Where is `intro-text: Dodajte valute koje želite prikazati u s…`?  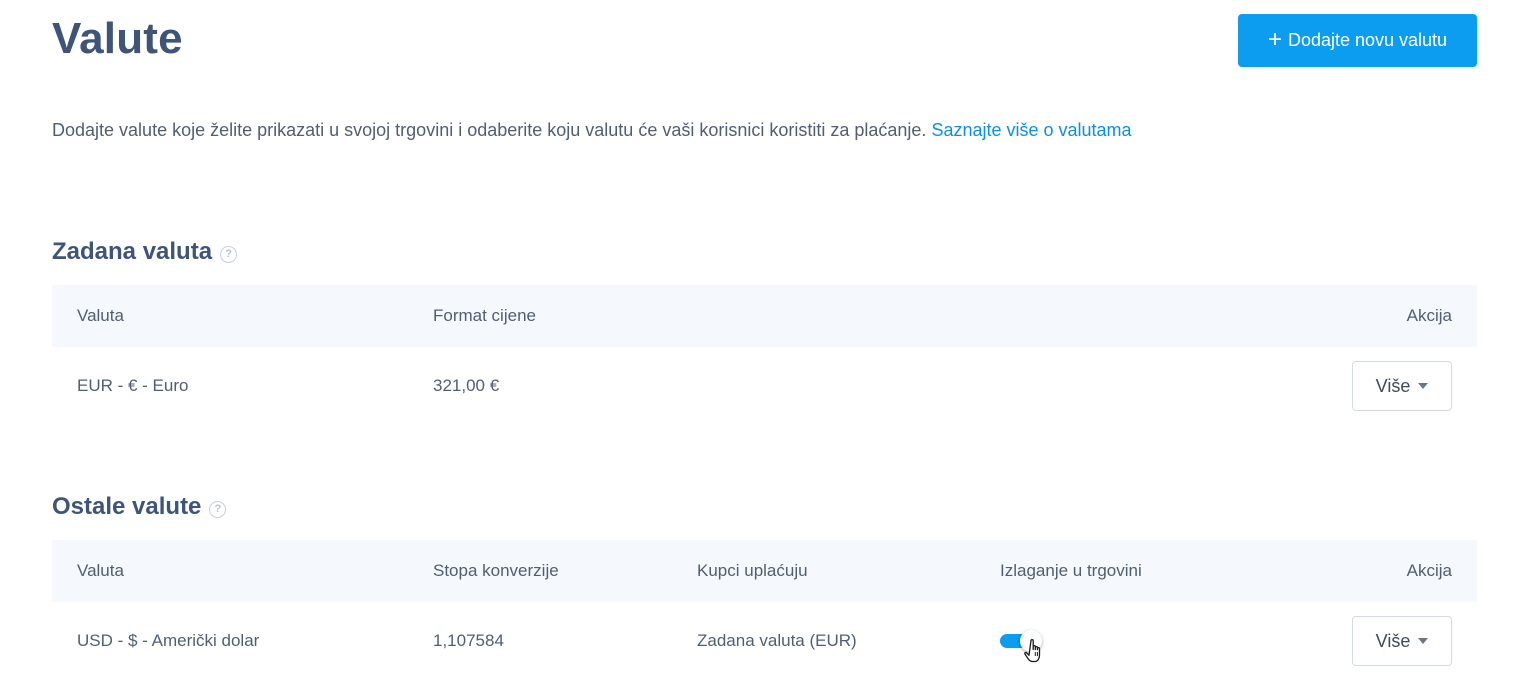 intro-text: Dodajte valute koje želite prikazati u s… is located at coordinates (592, 130).